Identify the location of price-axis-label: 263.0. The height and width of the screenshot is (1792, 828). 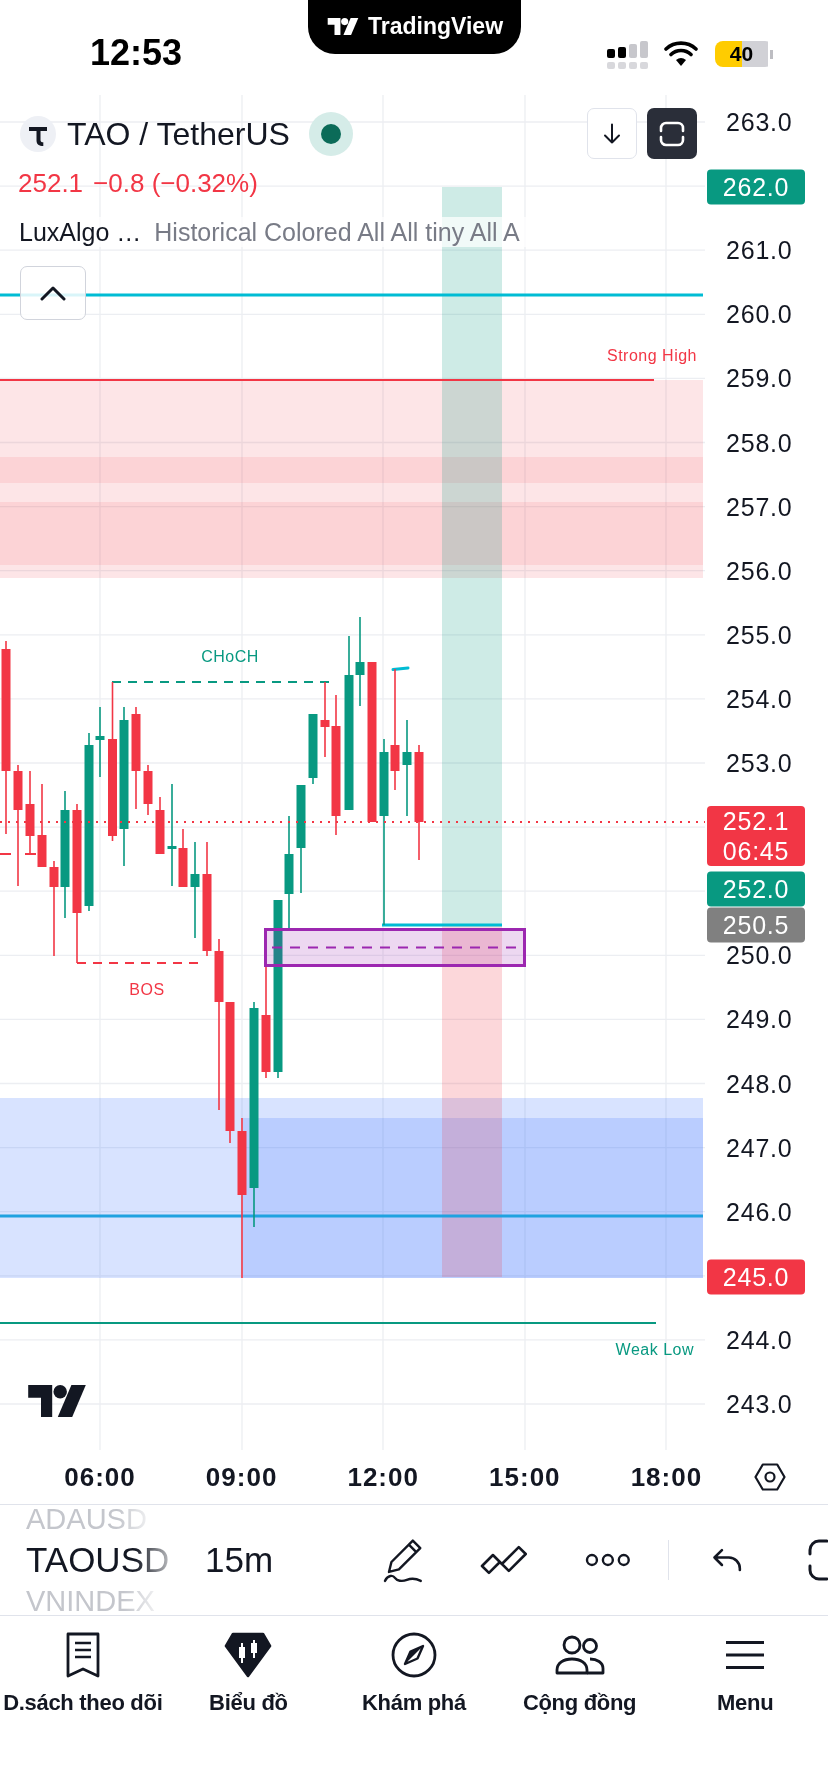
(759, 122).